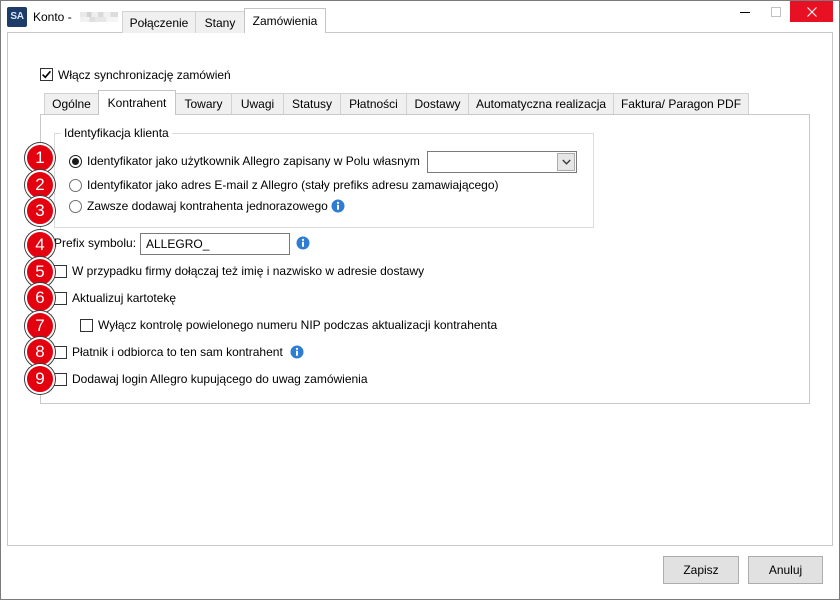  What do you see at coordinates (40, 158) in the screenshot?
I see `annotation-badge: 1` at bounding box center [40, 158].